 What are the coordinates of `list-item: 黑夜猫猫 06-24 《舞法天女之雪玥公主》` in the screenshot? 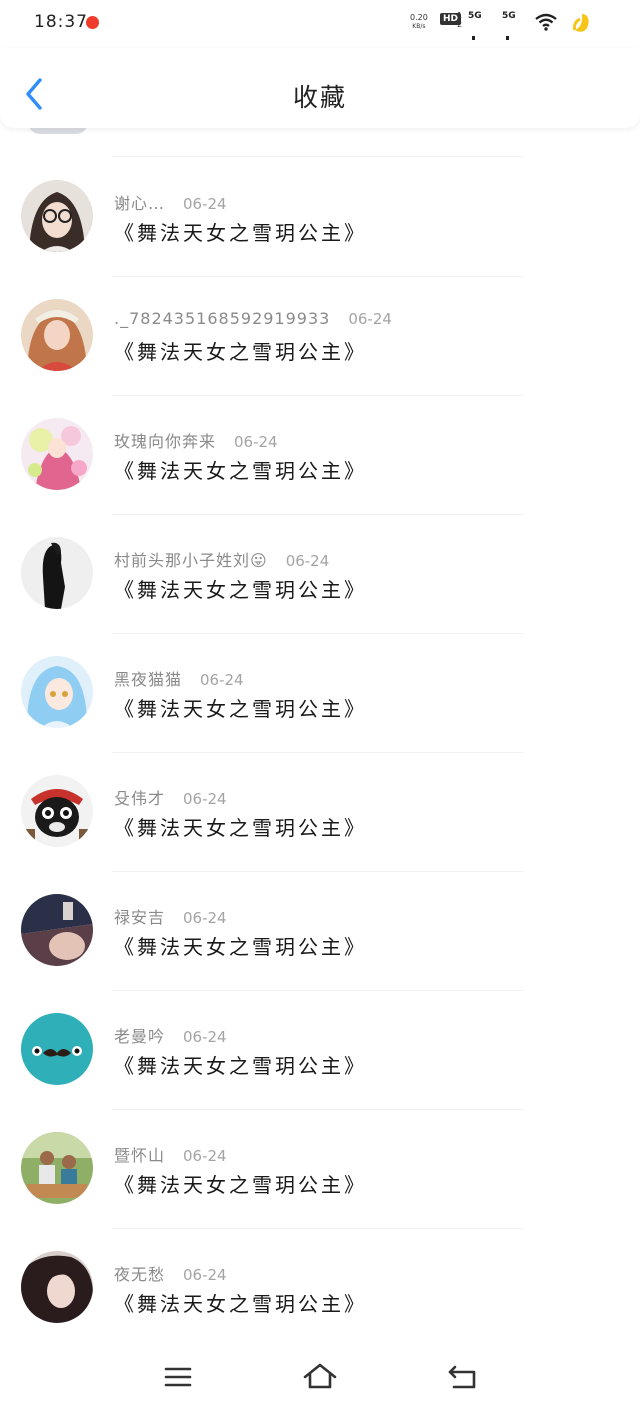 It's located at (320, 692).